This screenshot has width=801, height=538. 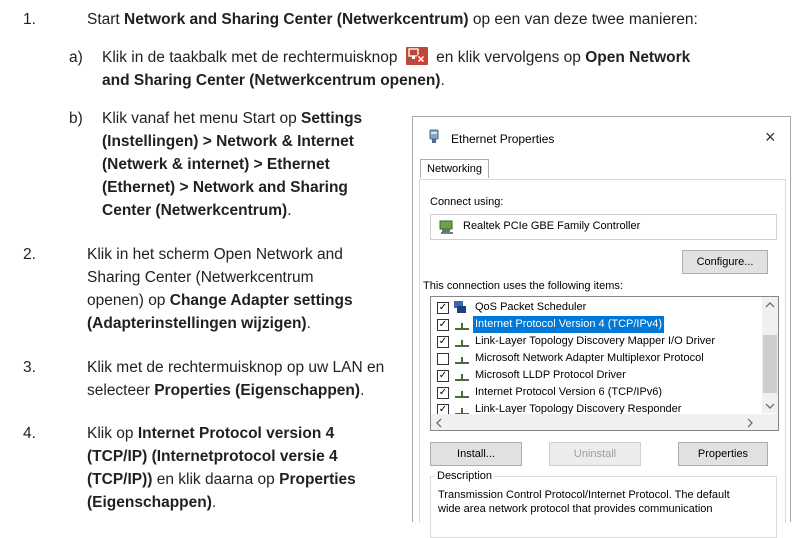 I want to click on step-1b-line4: (Ethernet) > Network and Sharing, so click(x=225, y=187).